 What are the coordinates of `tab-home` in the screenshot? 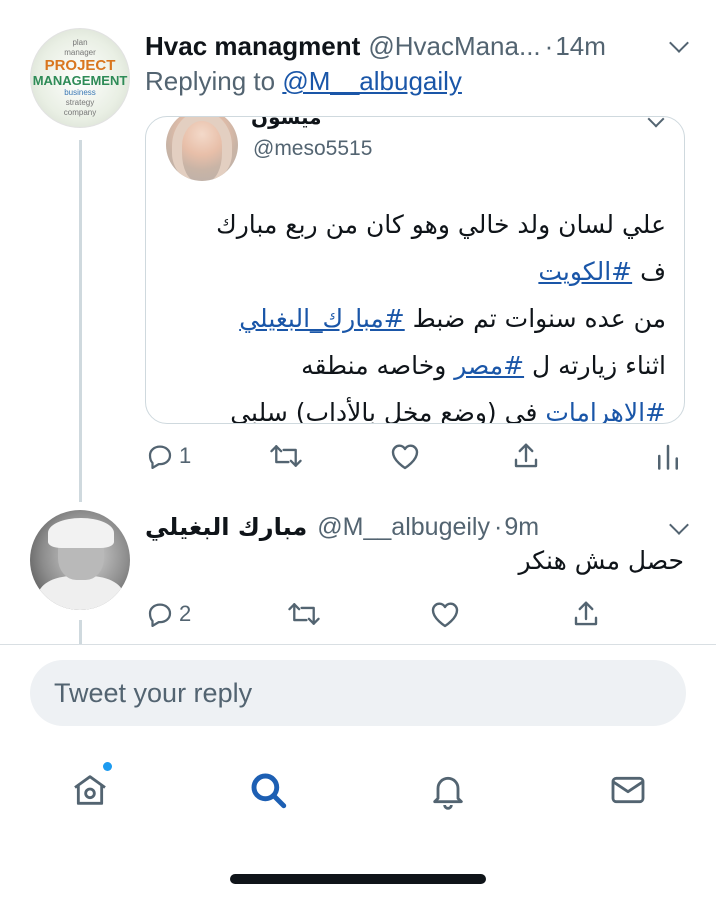 It's located at (90, 790).